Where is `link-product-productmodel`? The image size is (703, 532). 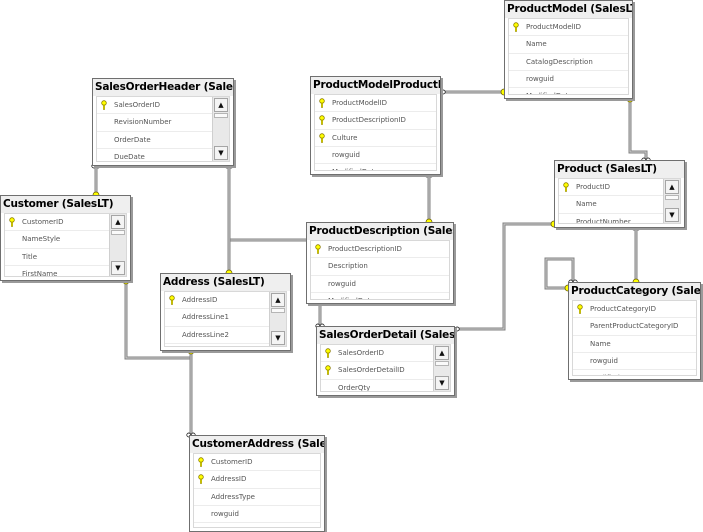
link-product-productmodel is located at coordinates (638, 129).